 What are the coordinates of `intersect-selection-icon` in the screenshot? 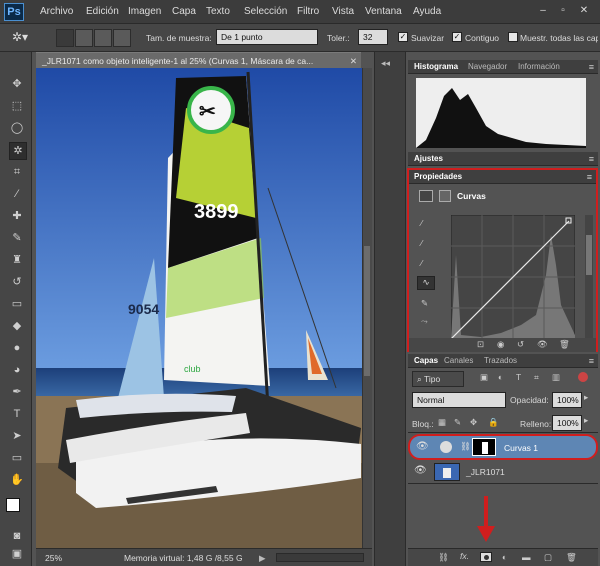 It's located at (122, 38).